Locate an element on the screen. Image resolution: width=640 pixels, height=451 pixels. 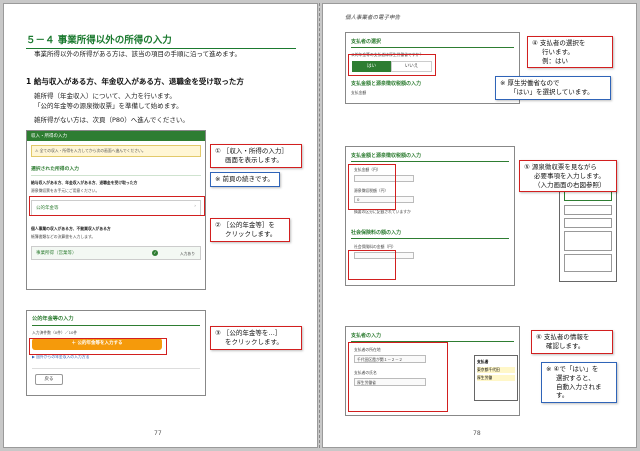
amount-row-label: 支払金額 is located at coordinates (359, 92).